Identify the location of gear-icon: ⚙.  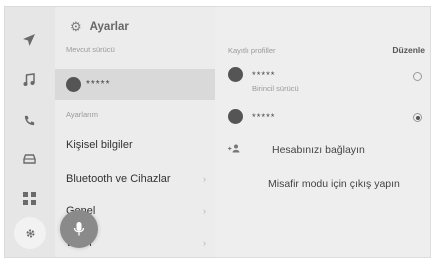
(76, 26).